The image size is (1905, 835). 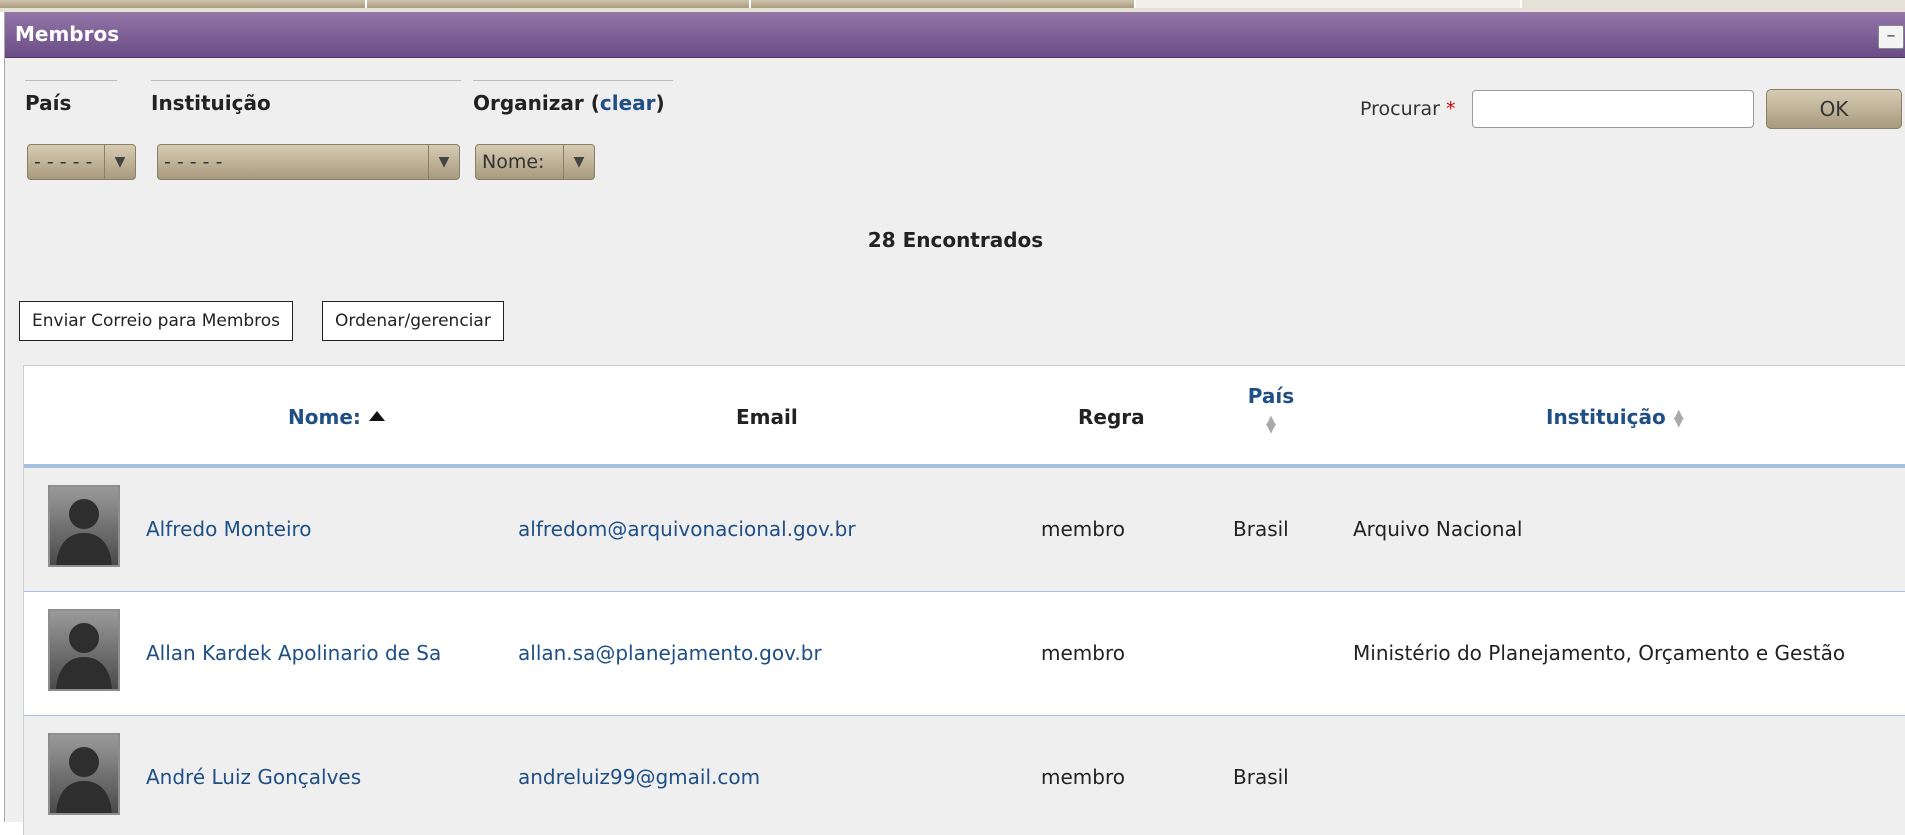 What do you see at coordinates (1438, 529) in the screenshot?
I see `member-institution: Arquivo Nacional` at bounding box center [1438, 529].